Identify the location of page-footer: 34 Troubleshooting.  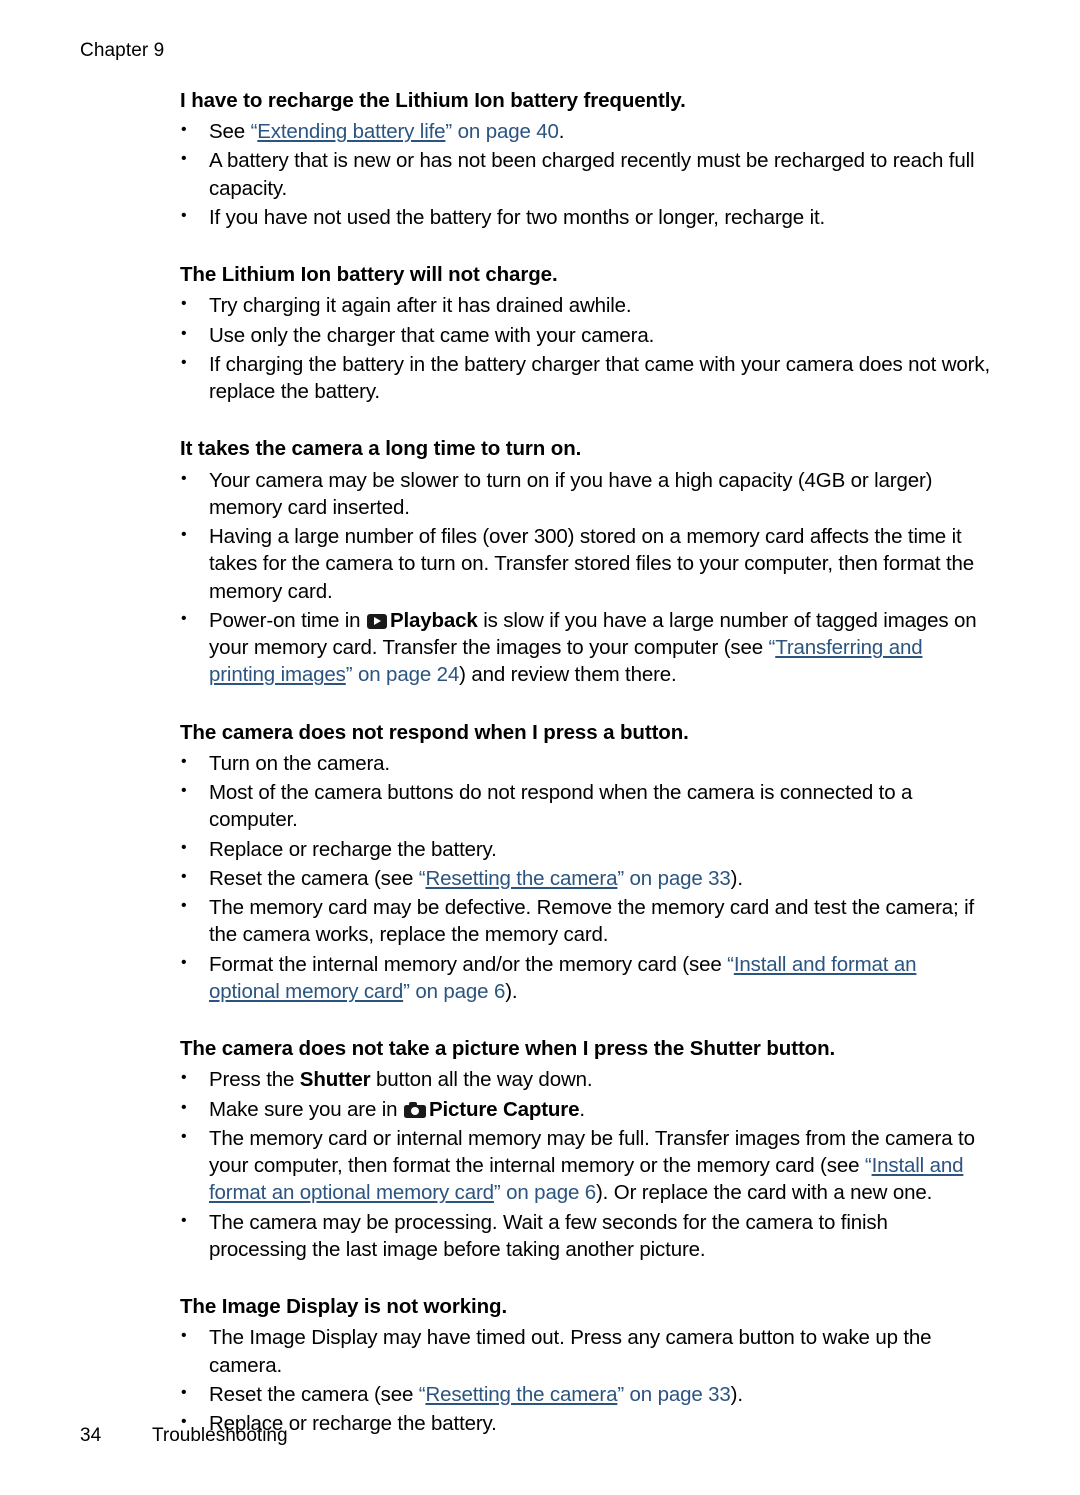
(184, 1436).